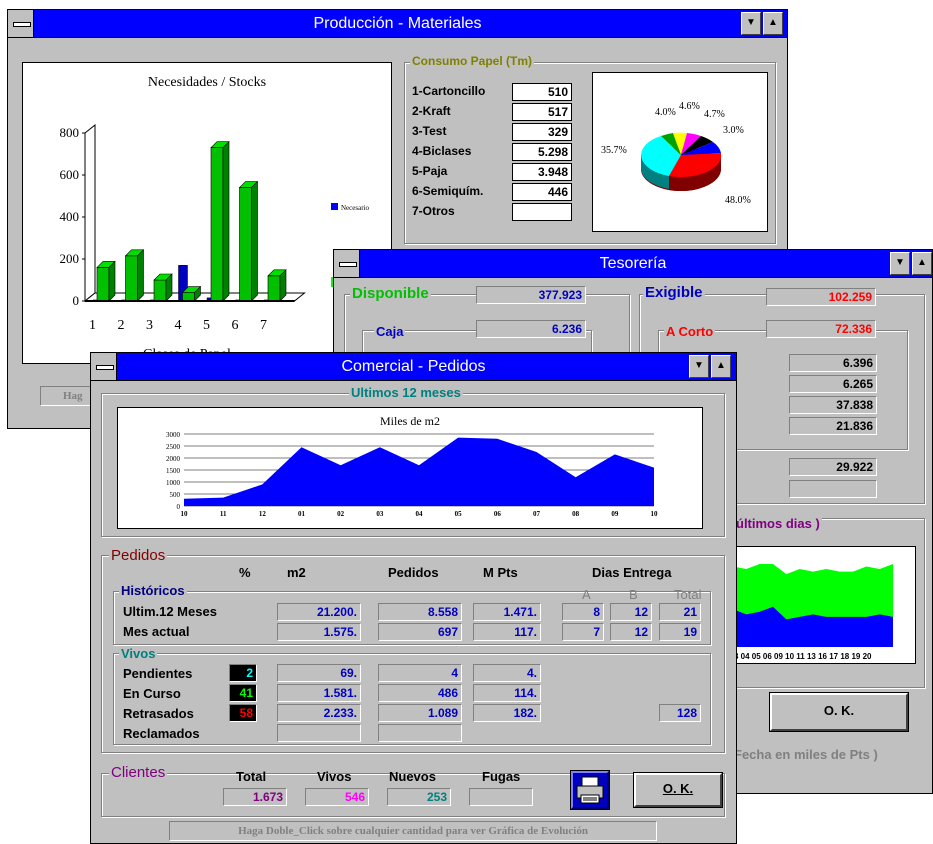 This screenshot has height=844, width=933. Describe the element at coordinates (319, 693) in the screenshot. I see `encurso-m2: 1.581.` at that location.